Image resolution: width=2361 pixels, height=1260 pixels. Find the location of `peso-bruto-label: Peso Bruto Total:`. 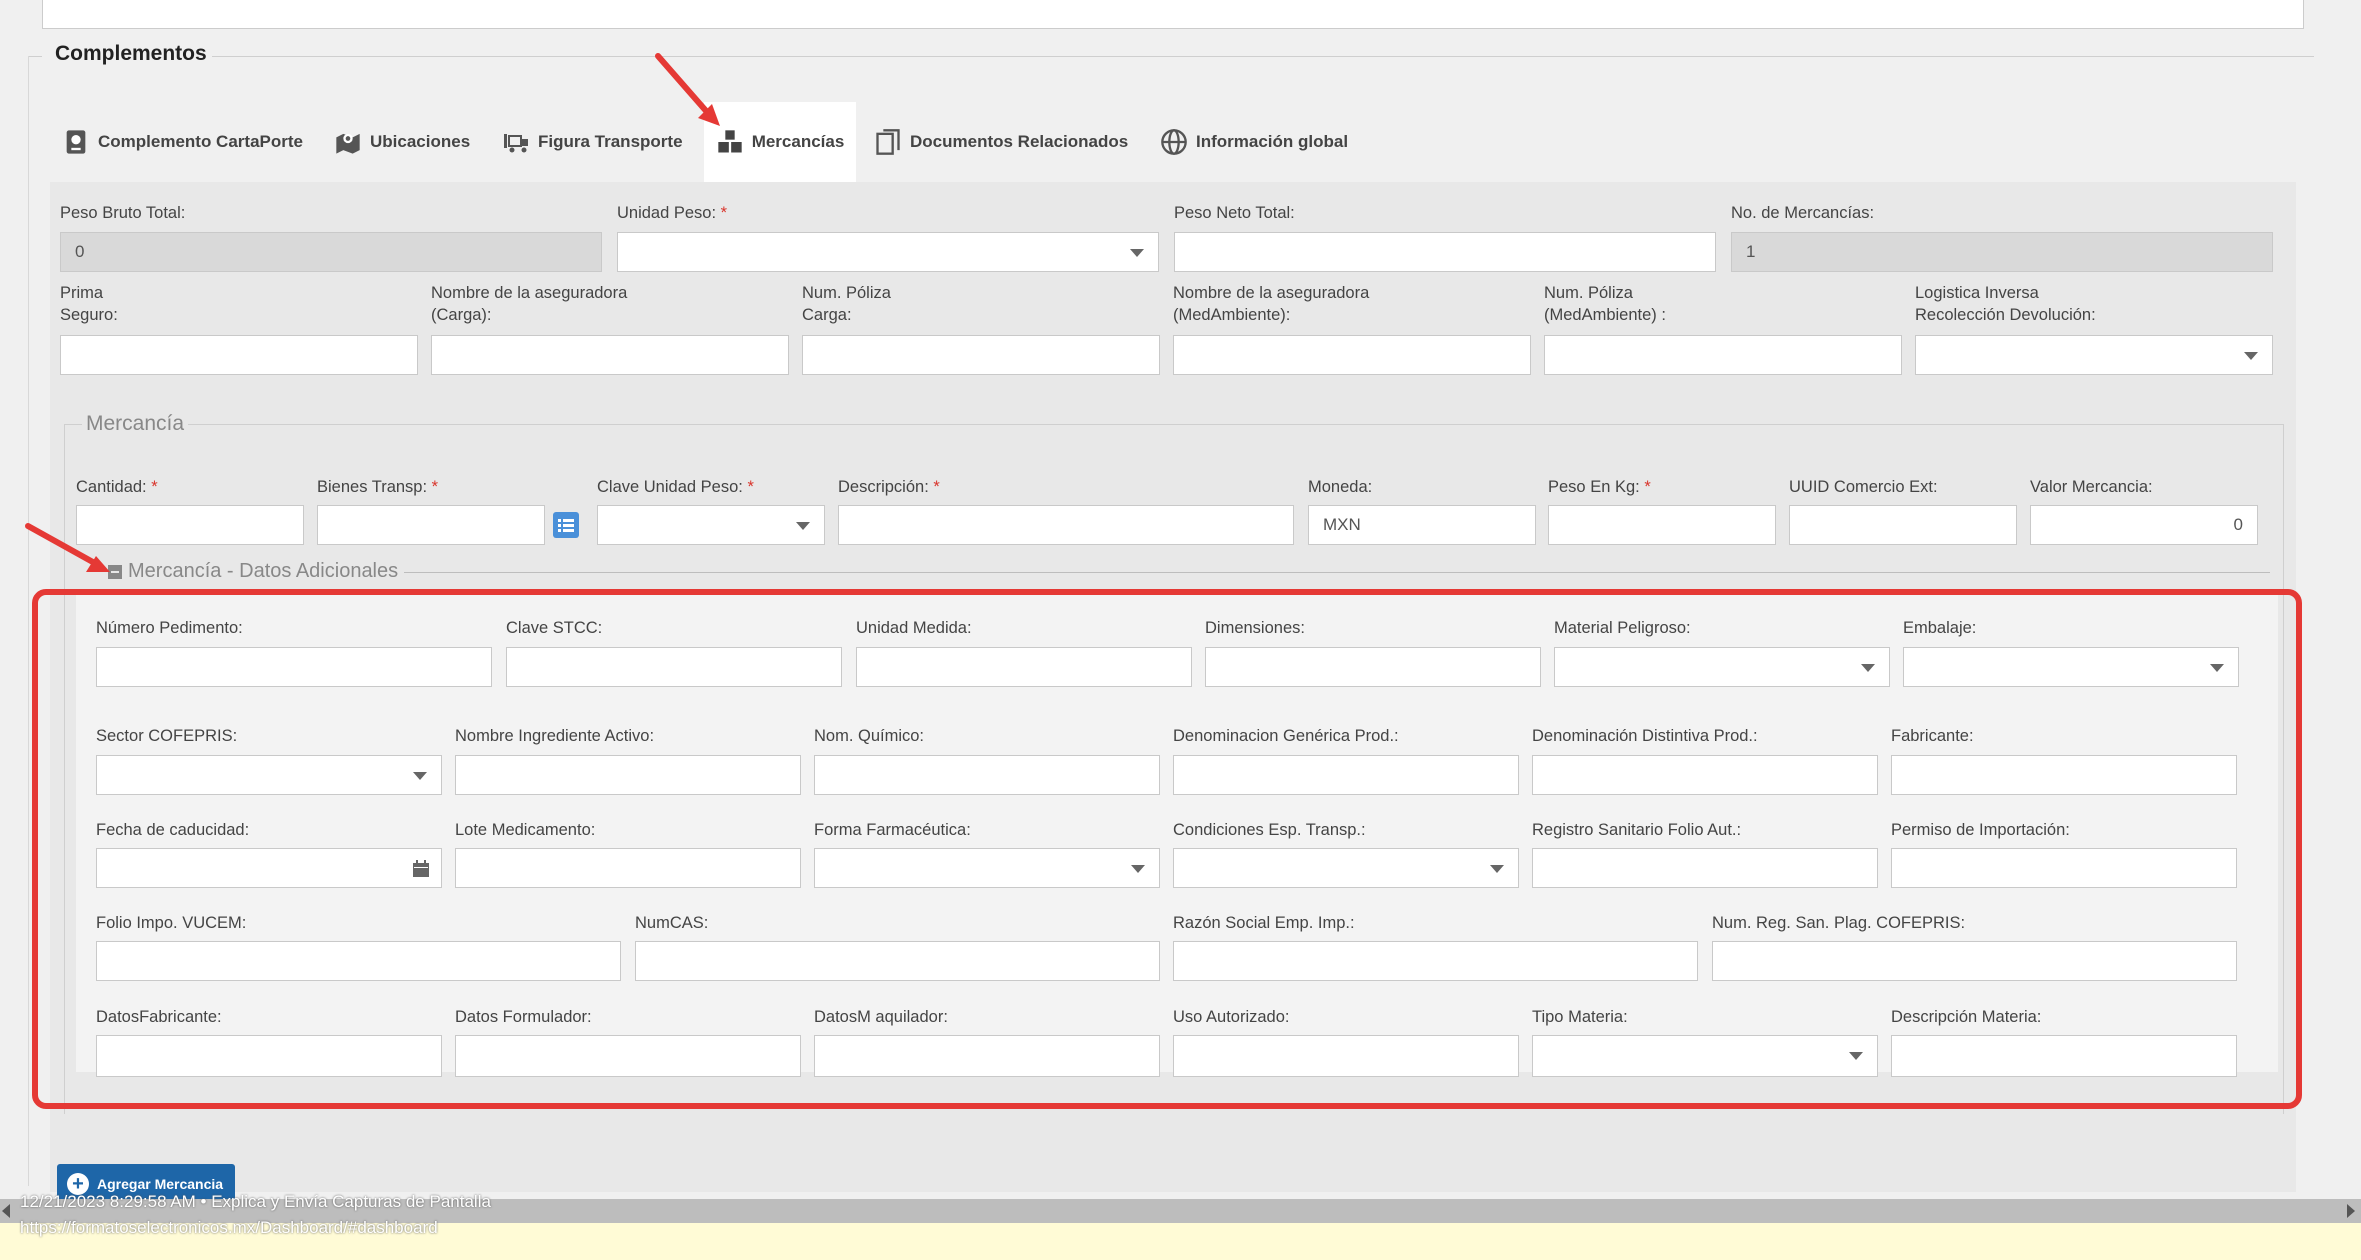

peso-bruto-label: Peso Bruto Total: is located at coordinates (123, 213).